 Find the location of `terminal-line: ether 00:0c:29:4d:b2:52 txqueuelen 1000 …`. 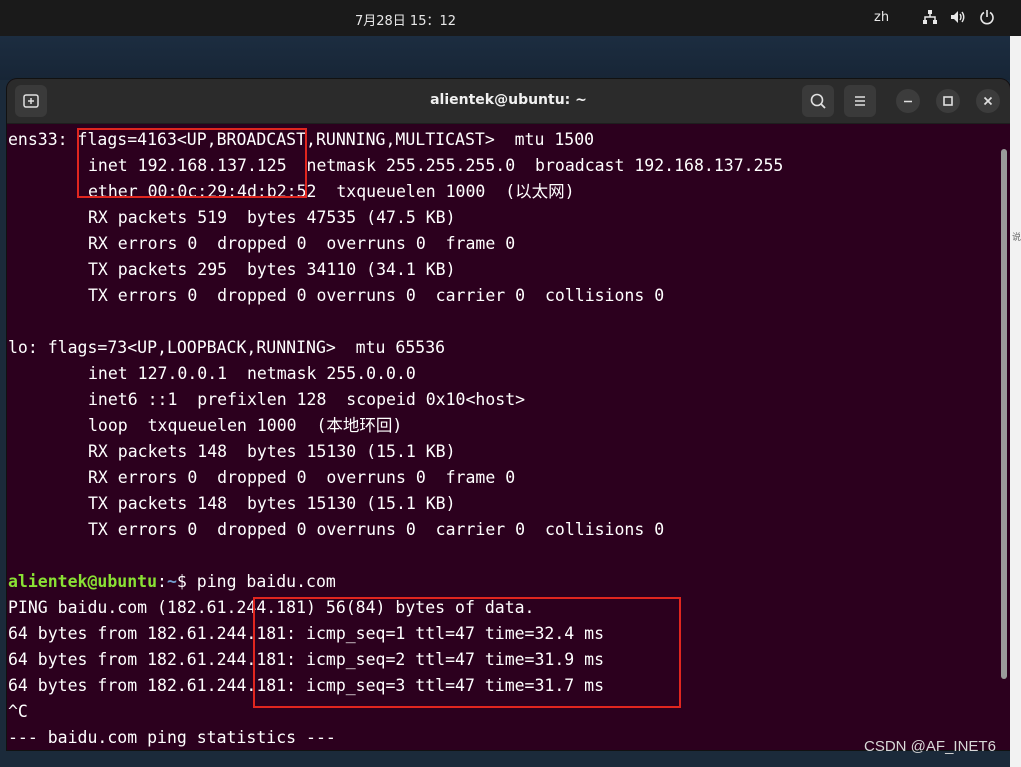

terminal-line: ether 00:0c:29:4d:b2:52 txqueuelen 1000 … is located at coordinates (498, 192).